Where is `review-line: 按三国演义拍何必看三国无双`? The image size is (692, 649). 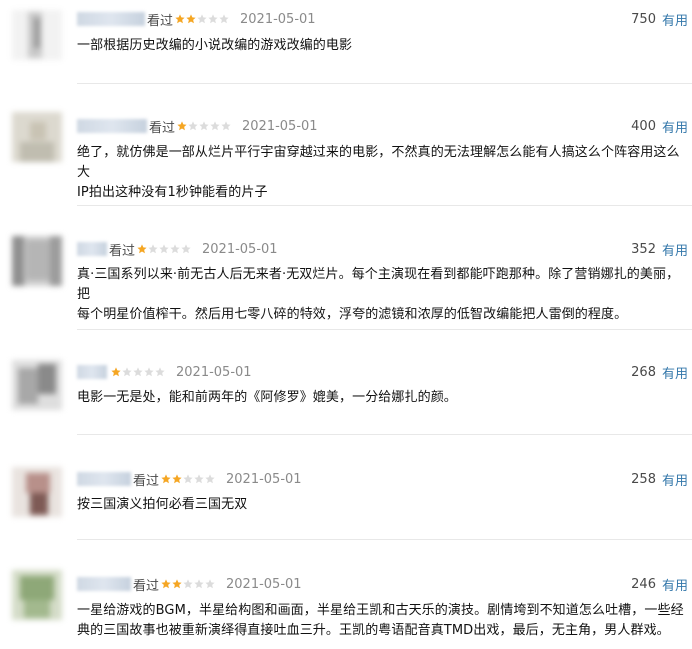
review-line: 按三国演义拍何必看三国无双 is located at coordinates (162, 504).